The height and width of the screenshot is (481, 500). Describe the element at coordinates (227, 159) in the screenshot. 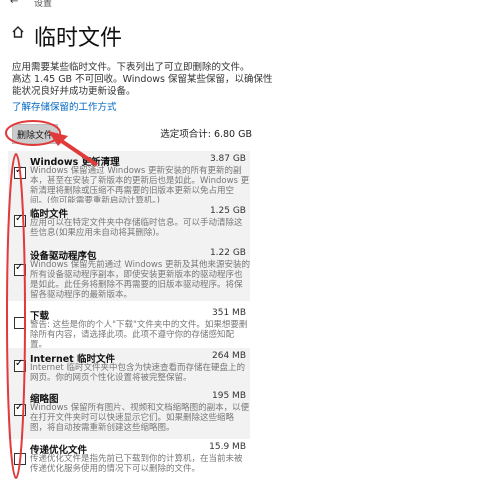

I see `item-size: 3.87 GB` at that location.